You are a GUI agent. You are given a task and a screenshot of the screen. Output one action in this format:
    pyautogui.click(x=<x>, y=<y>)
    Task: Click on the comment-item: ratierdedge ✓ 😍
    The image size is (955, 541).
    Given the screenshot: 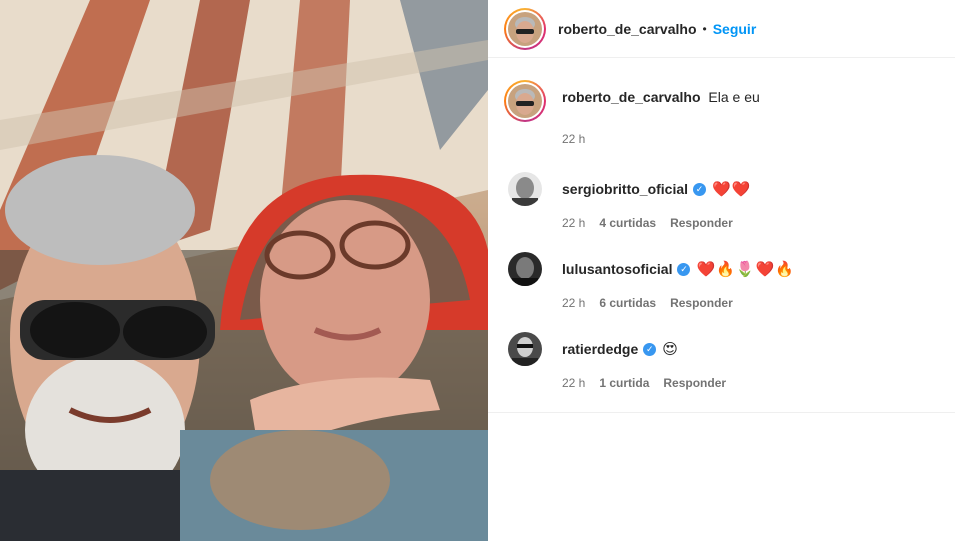 What is the action you would take?
    pyautogui.click(x=721, y=349)
    